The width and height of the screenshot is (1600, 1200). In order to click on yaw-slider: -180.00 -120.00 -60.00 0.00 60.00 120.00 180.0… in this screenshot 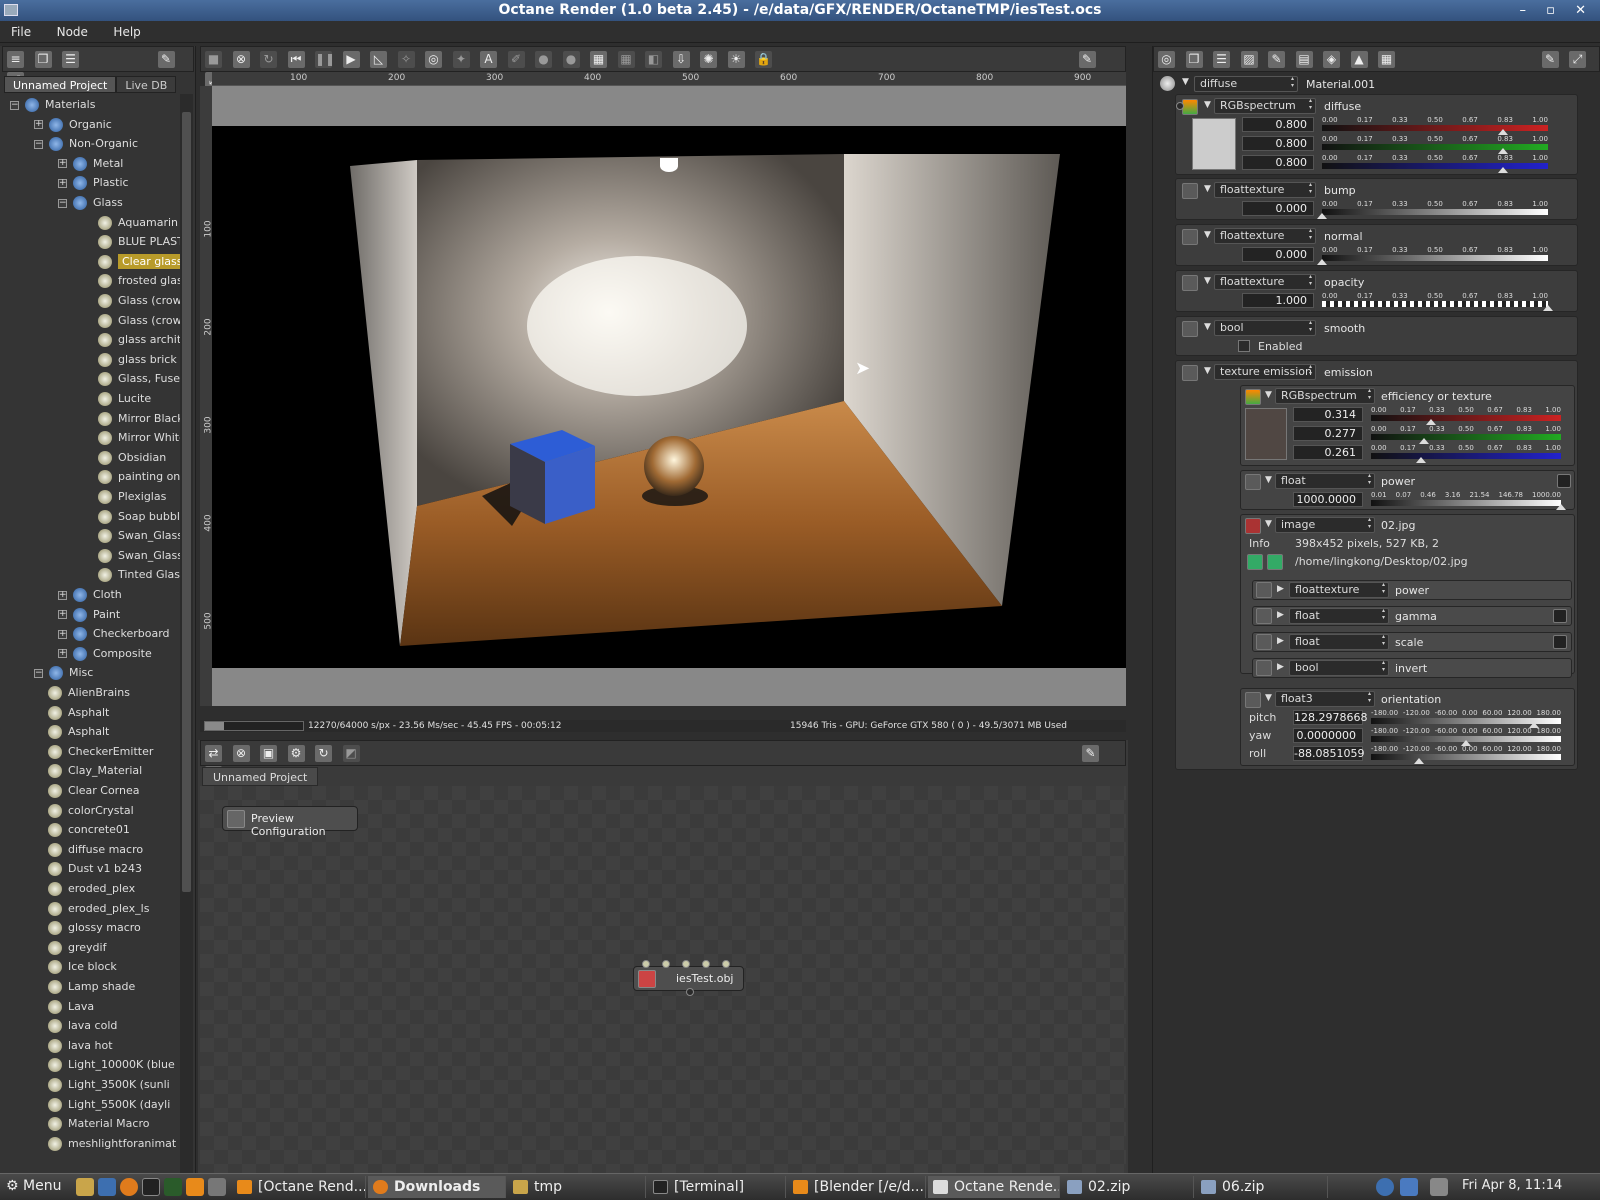, I will do `click(1466, 736)`.